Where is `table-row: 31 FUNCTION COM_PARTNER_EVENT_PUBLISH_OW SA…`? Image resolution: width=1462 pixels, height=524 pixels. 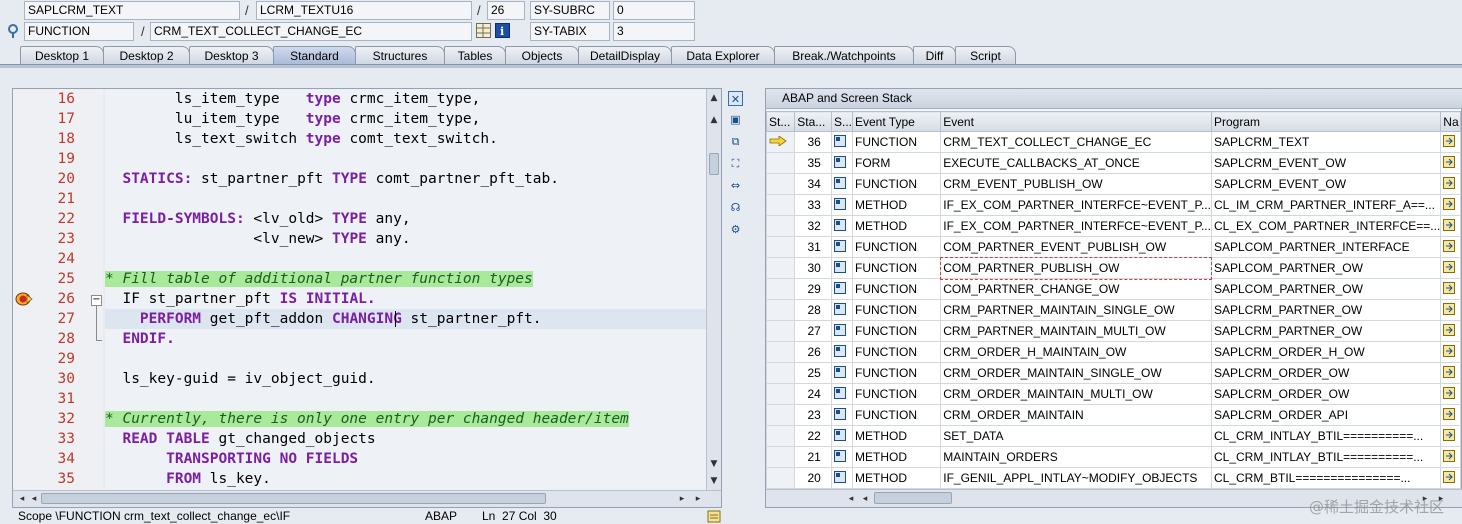
table-row: 31 FUNCTION COM_PARTNER_EVENT_PUBLISH_OW SA… is located at coordinates (1113, 247).